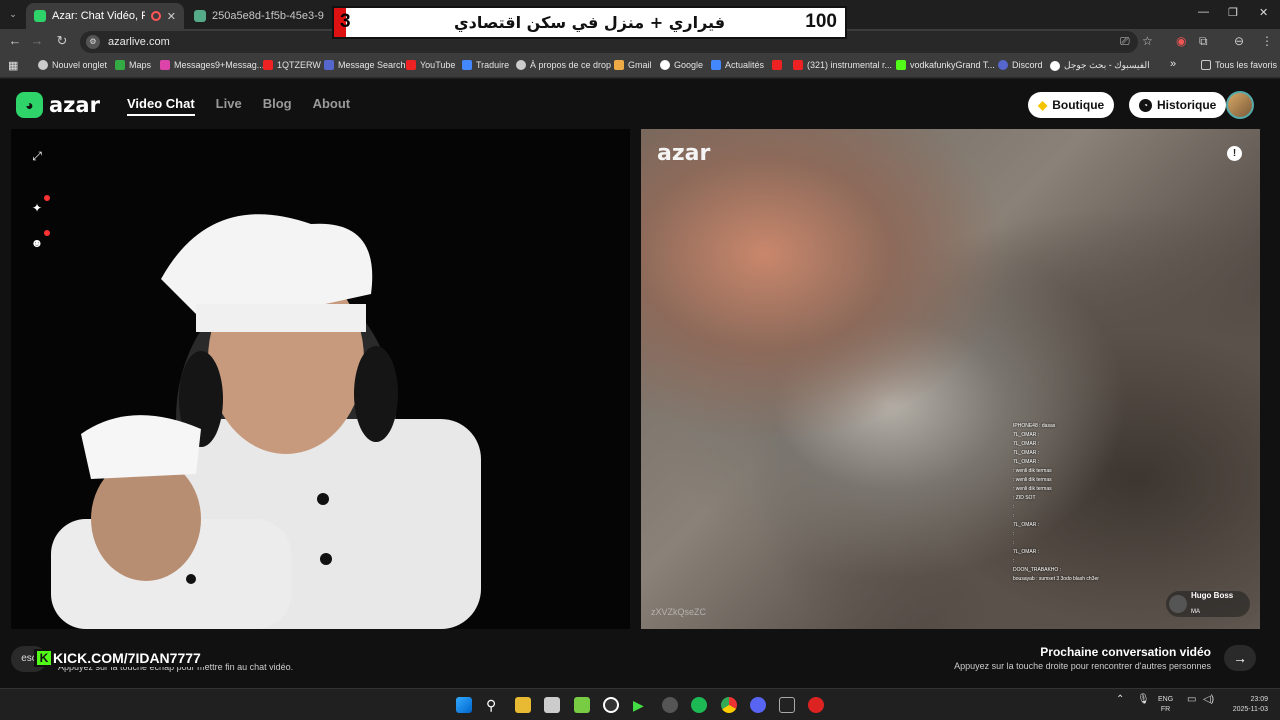 The height and width of the screenshot is (720, 1280). I want to click on play-icon: ▶, so click(641, 705).